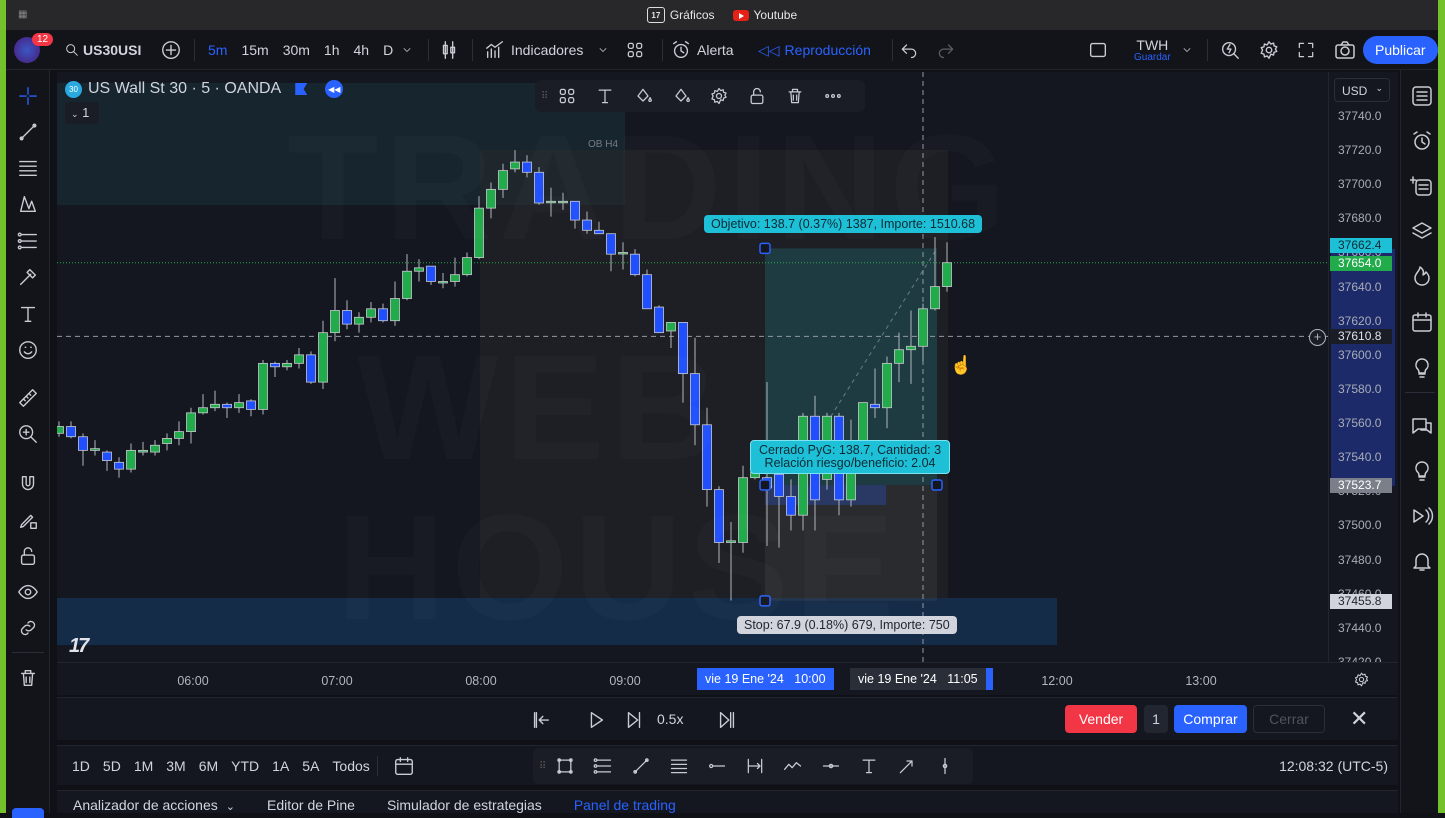 This screenshot has height=818, width=1445. What do you see at coordinates (565, 766) in the screenshot?
I see `rectangle-tool-icon` at bounding box center [565, 766].